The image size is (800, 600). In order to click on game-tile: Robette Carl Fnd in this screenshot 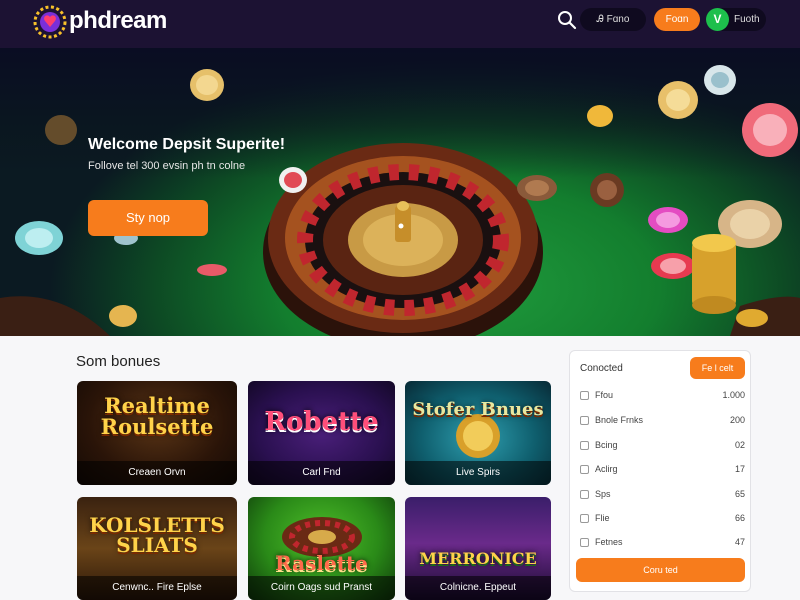, I will do `click(321, 433)`.